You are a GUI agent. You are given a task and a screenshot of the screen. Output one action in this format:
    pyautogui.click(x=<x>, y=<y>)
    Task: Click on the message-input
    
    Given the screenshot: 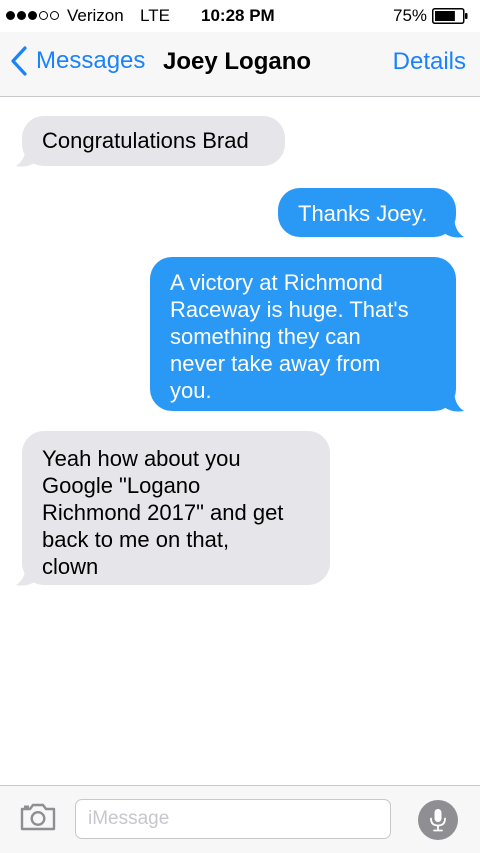 What is the action you would take?
    pyautogui.click(x=233, y=819)
    